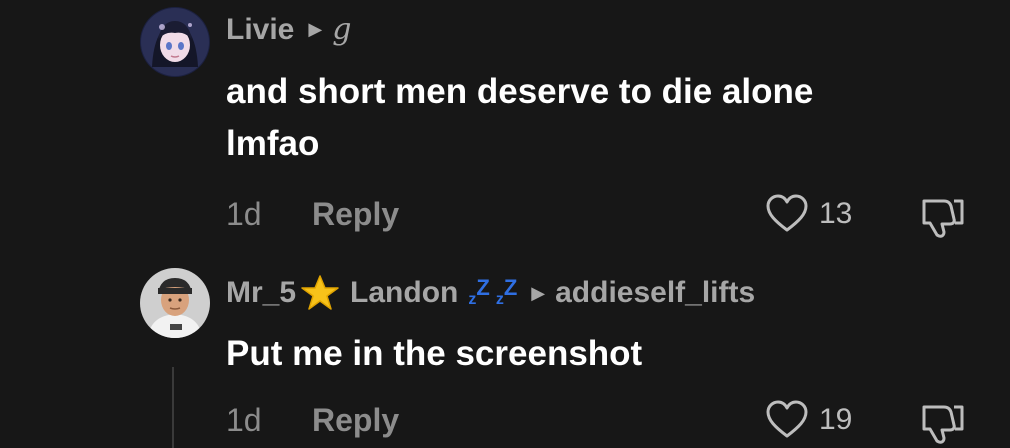 The height and width of the screenshot is (448, 1010). Describe the element at coordinates (520, 91) in the screenshot. I see `comment-text-line: and short men deserve to die alone` at that location.